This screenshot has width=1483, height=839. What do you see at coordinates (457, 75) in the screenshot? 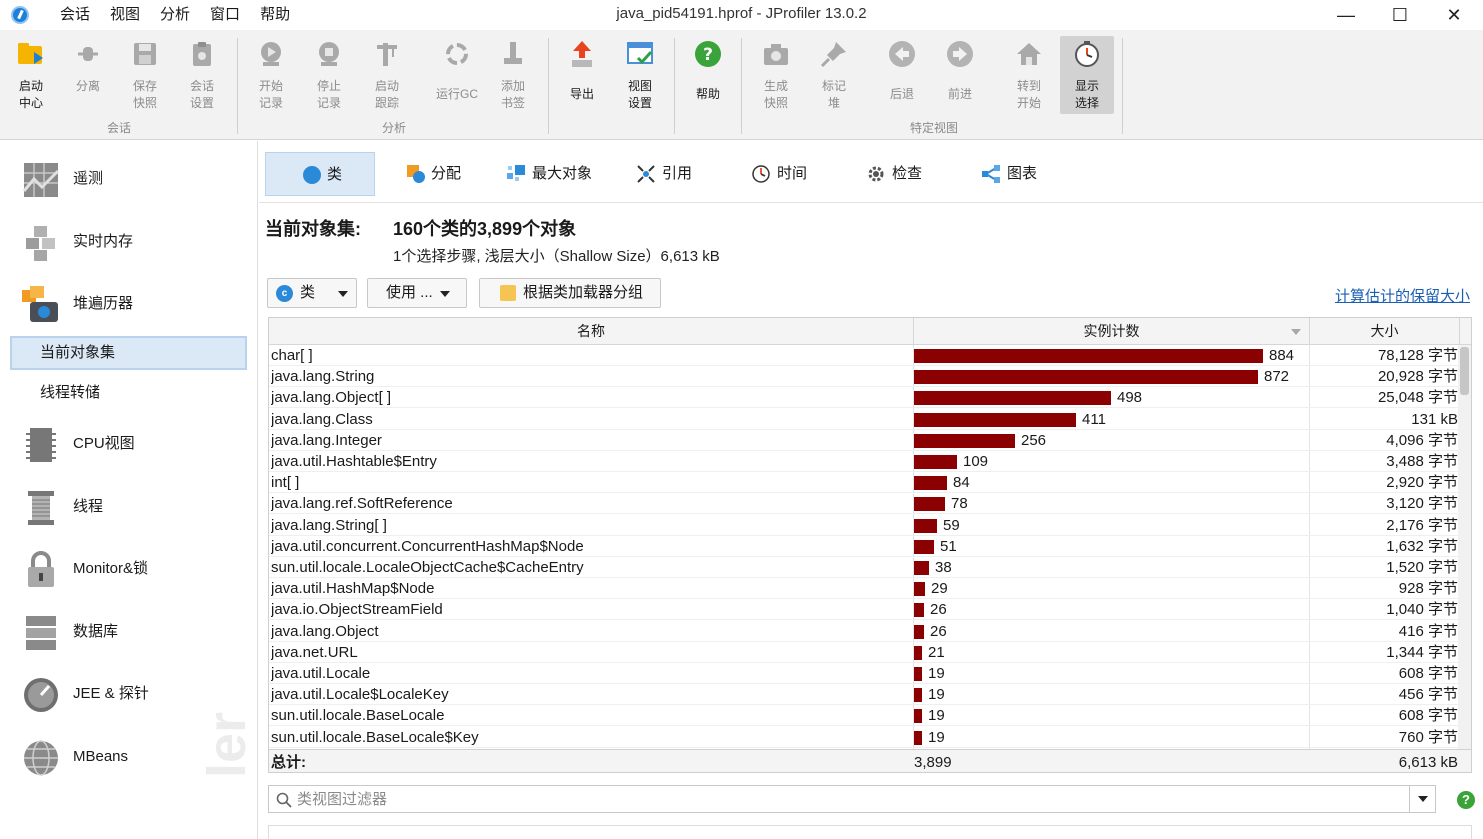
I see `run-gc-button: 运行GC` at bounding box center [457, 75].